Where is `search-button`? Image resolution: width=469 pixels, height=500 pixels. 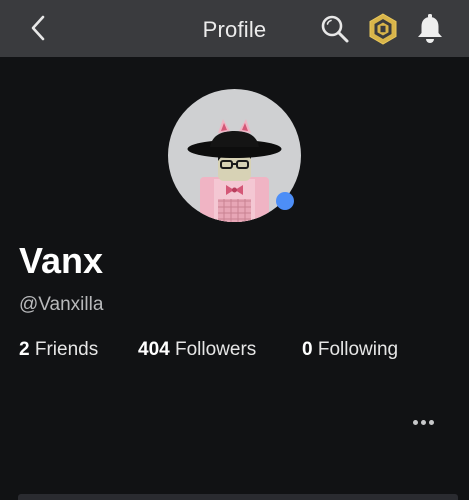 search-button is located at coordinates (335, 29).